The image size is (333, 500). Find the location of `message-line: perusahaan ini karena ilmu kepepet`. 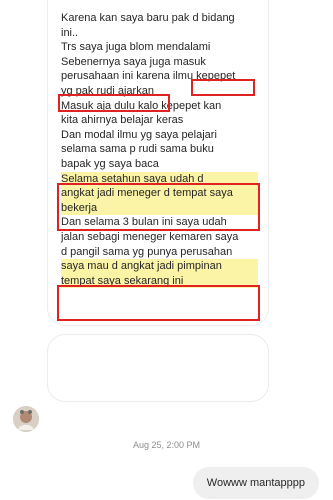

message-line: perusahaan ini karena ilmu kepepet is located at coordinates (148, 76).